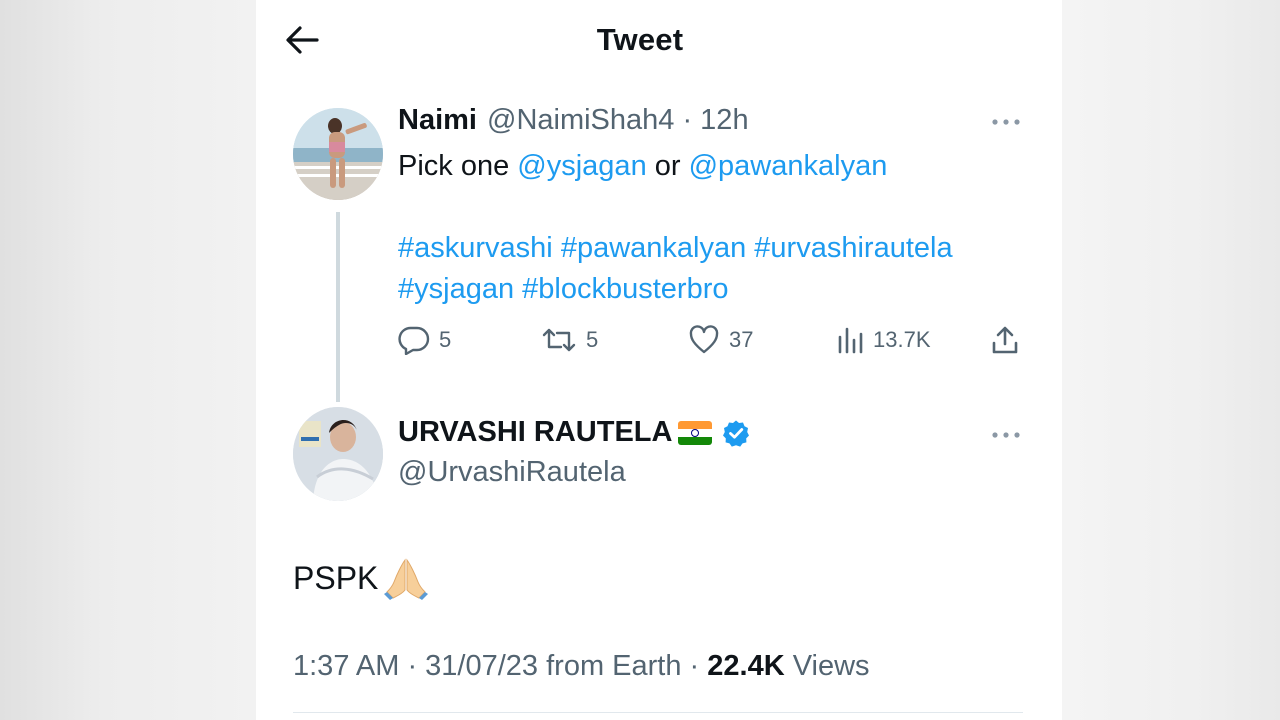 This screenshot has height=720, width=1280. Describe the element at coordinates (500, 666) in the screenshot. I see `timestamp-source: 1:37 AM · 31/07/23 from Earth ·` at that location.